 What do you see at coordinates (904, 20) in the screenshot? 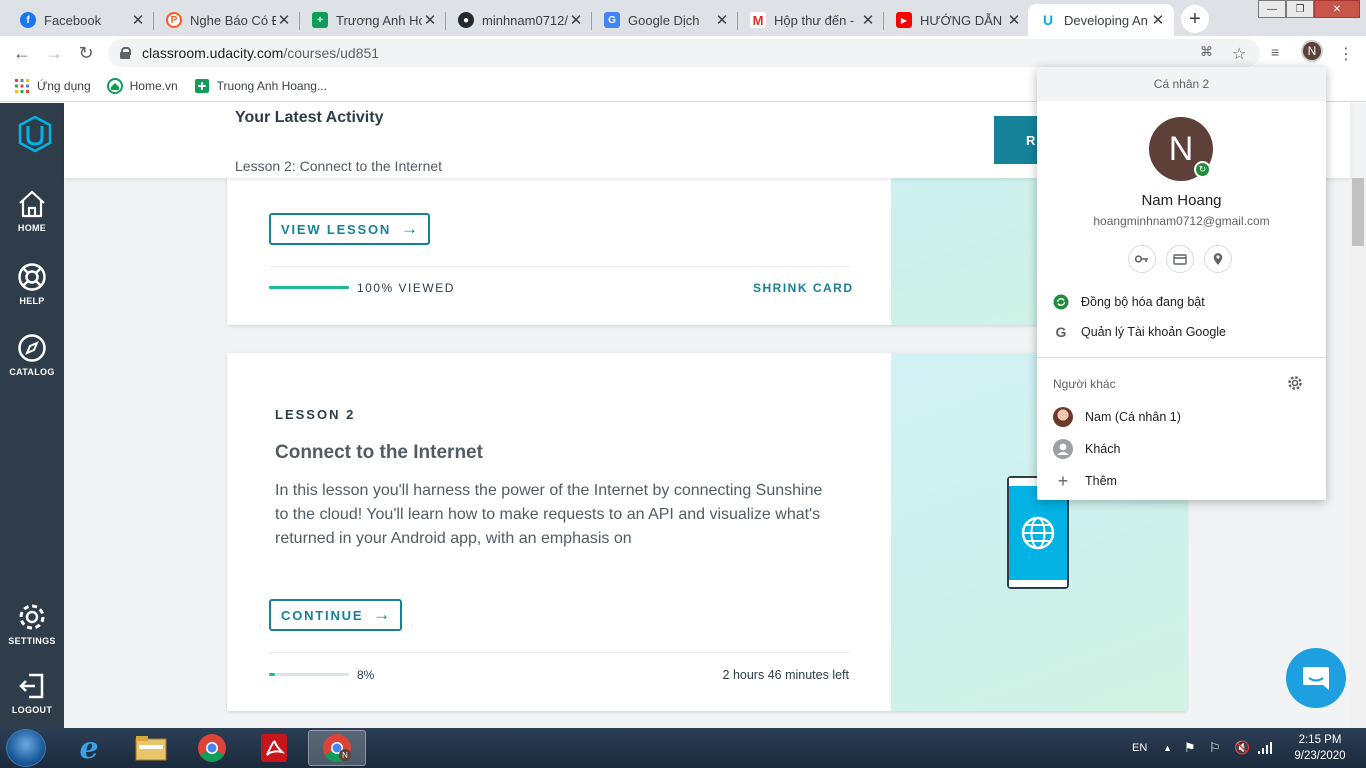
I see `youtube-icon: ▶` at bounding box center [904, 20].